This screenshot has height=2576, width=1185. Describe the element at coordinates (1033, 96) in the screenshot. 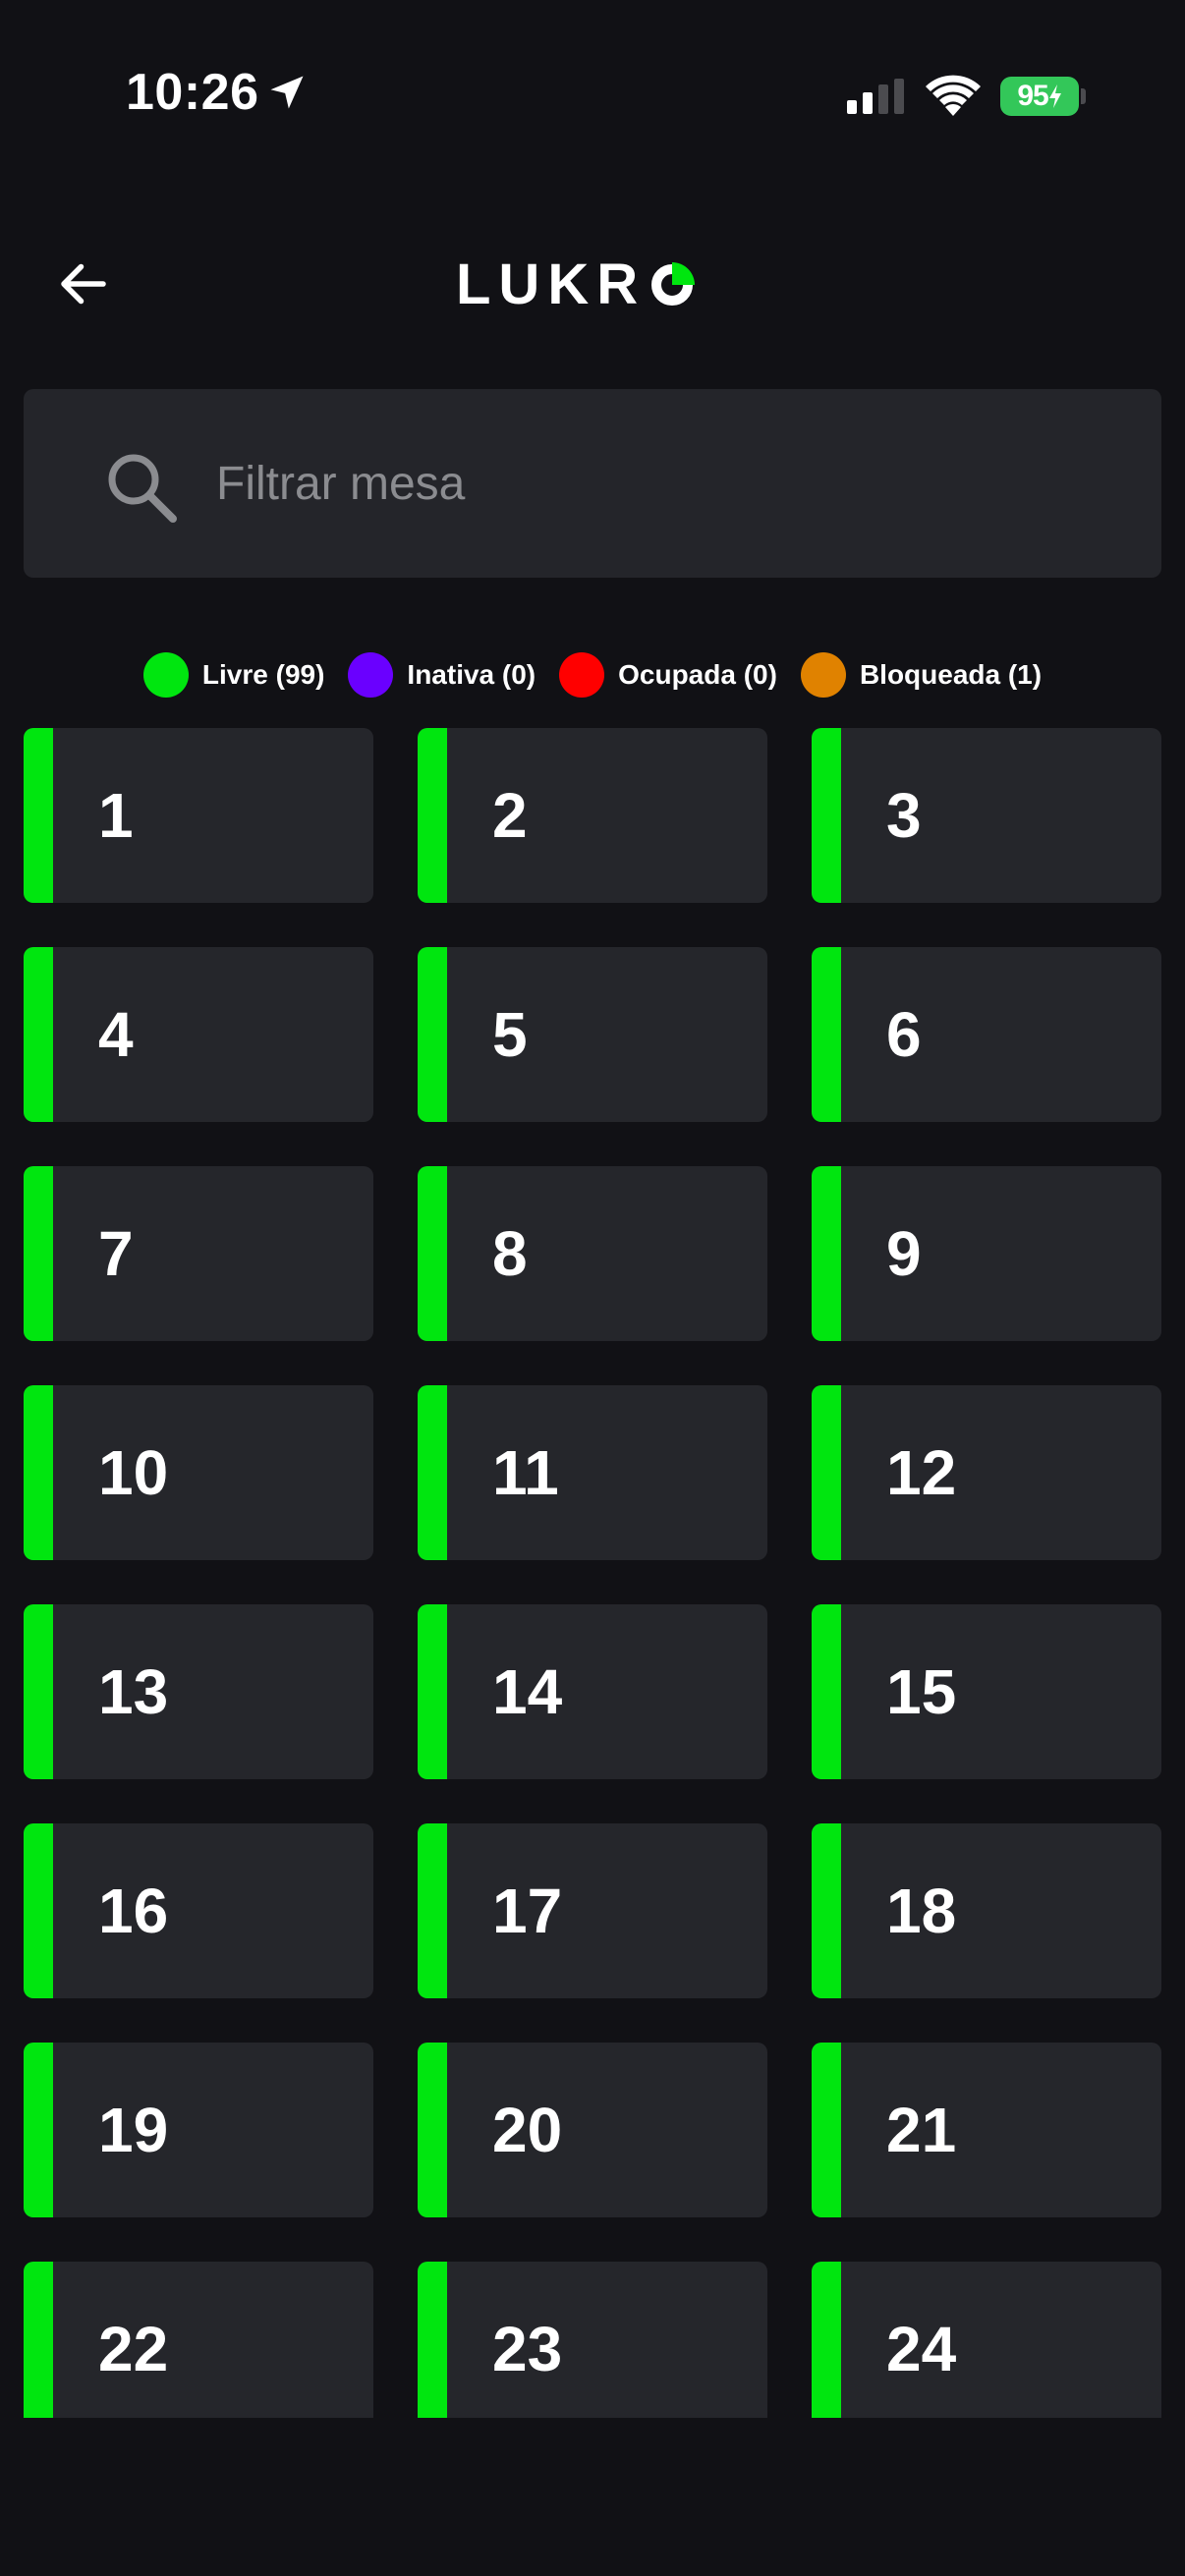

I see `battery-level: 95` at that location.